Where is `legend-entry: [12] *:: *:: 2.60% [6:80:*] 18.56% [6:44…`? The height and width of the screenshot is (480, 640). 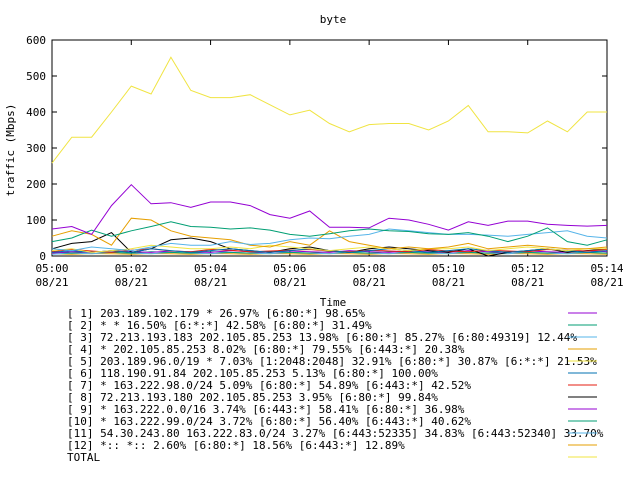 legend-entry: [12] *:: *:: 2.60% [6:80:*] 18.56% [6:44… is located at coordinates (236, 445).